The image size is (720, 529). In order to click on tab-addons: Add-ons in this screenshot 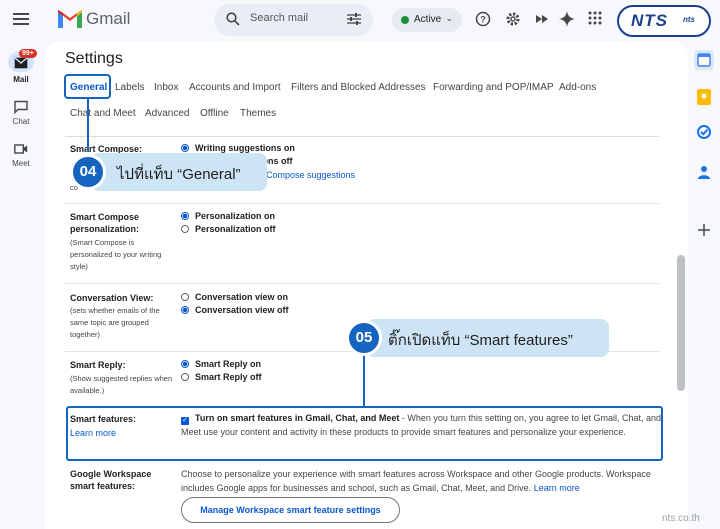, I will do `click(577, 87)`.